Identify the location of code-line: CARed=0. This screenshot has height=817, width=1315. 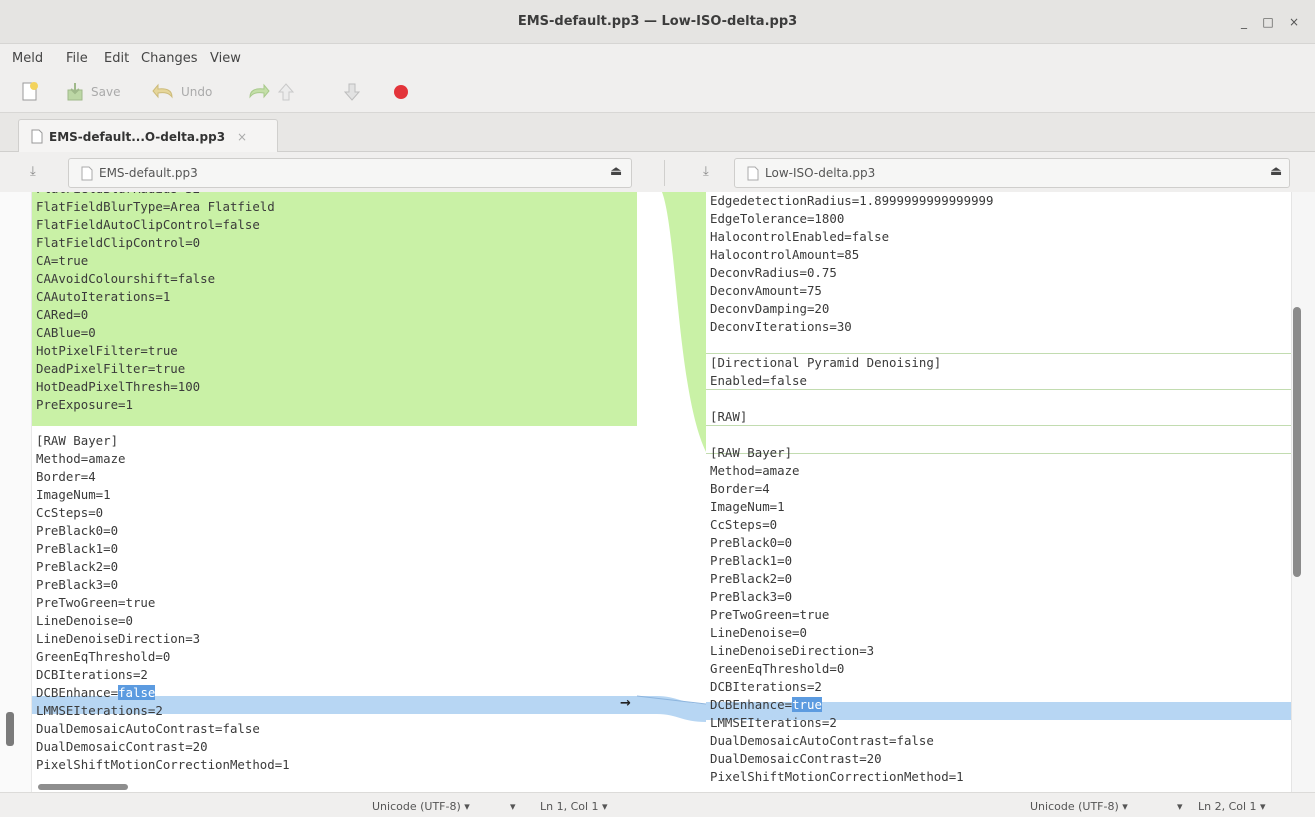
(163, 315).